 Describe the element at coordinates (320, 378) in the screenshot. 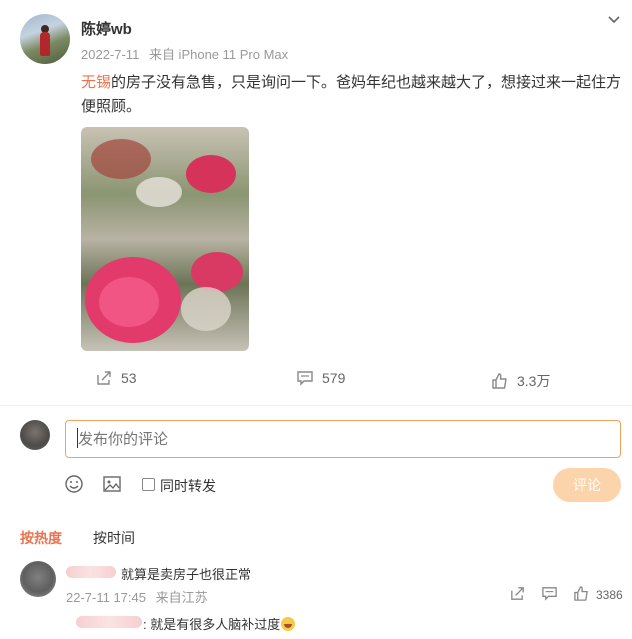

I see `comment-button: 579` at that location.